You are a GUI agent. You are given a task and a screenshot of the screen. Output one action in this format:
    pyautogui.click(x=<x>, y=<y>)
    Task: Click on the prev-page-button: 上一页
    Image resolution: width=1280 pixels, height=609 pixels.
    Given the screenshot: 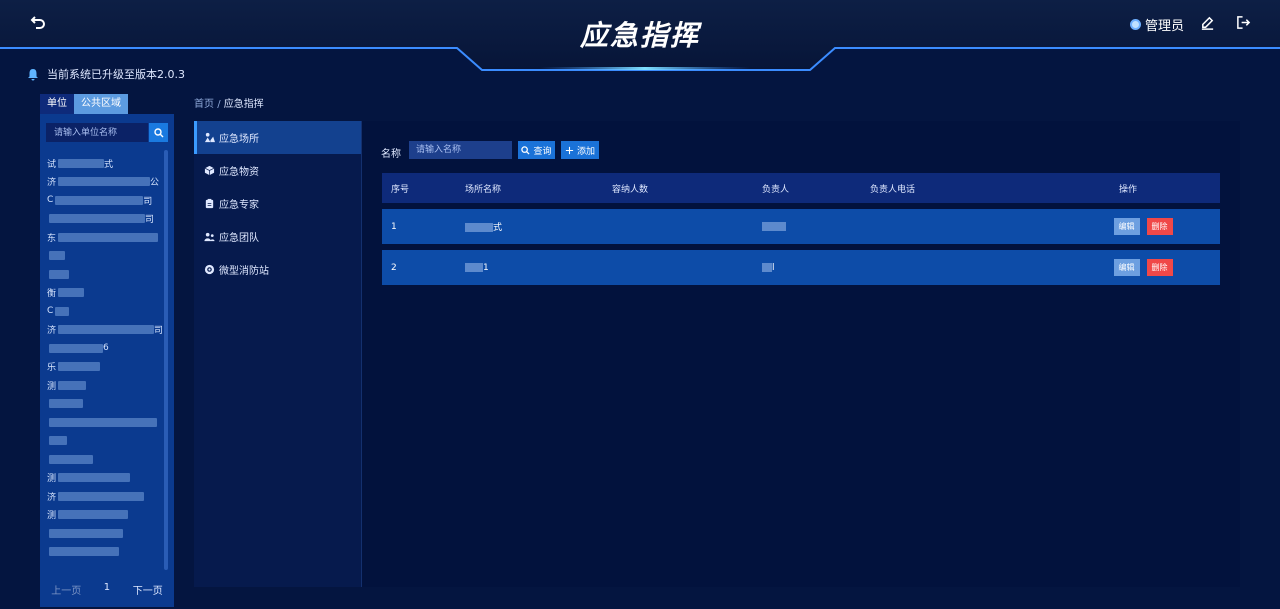 What is the action you would take?
    pyautogui.click(x=66, y=589)
    